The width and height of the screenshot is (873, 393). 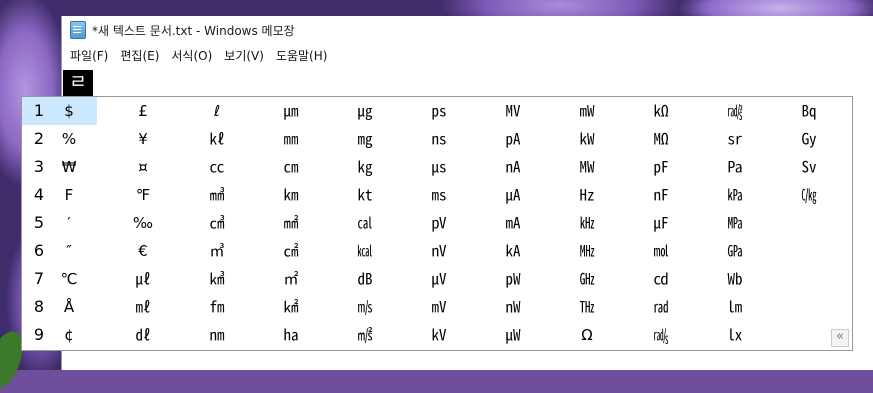 I want to click on candidate-symbol: ㎍, so click(x=365, y=111).